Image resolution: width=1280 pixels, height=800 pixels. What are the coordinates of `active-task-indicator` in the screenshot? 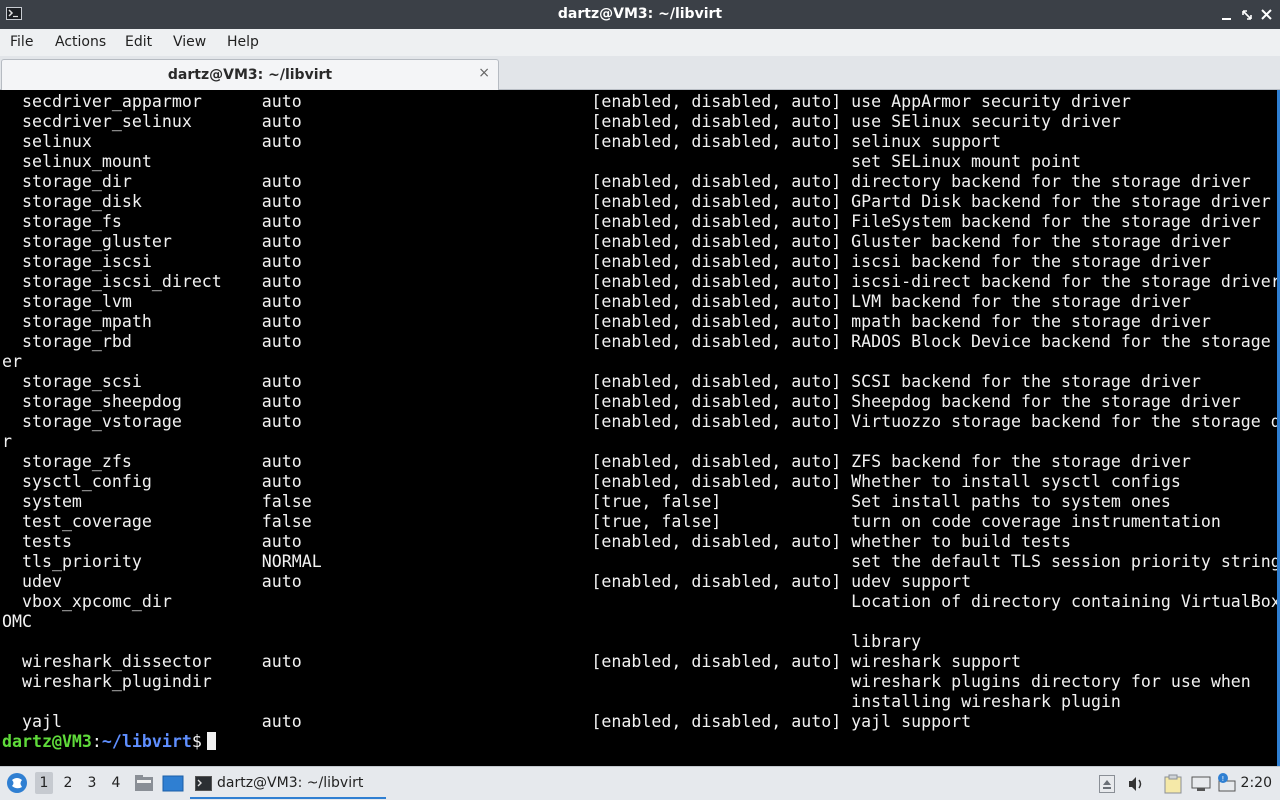 It's located at (288, 798).